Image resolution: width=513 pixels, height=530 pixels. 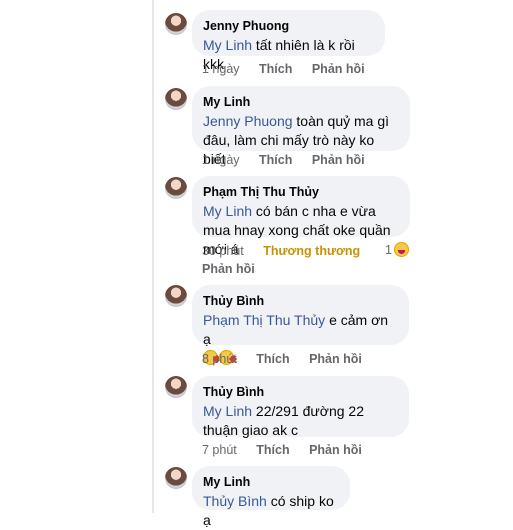 I want to click on reaction-count: 1, so click(x=388, y=250).